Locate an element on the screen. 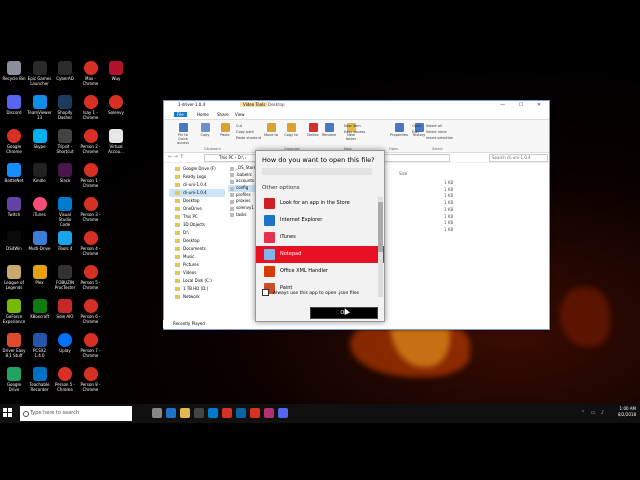  ribbon-small-button: Select none is located at coordinates (436, 132).